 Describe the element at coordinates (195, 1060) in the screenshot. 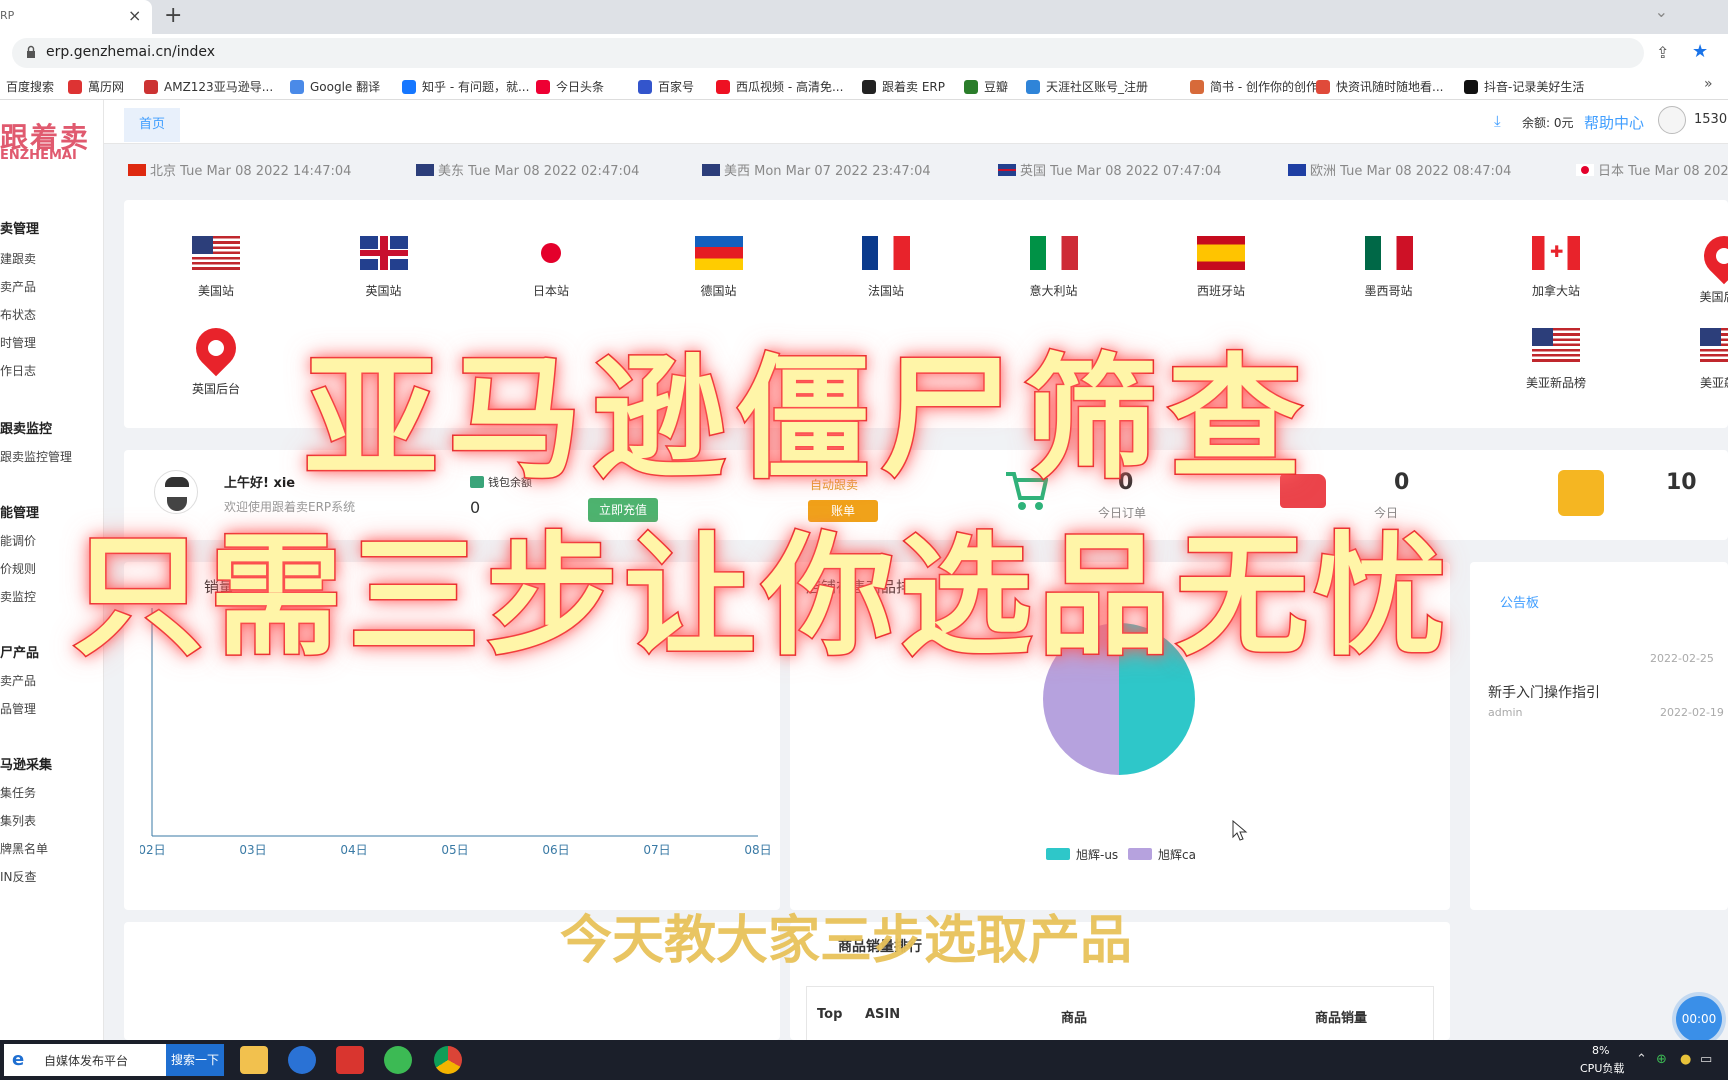

I see `taskbar-search-button: 搜索一下` at that location.